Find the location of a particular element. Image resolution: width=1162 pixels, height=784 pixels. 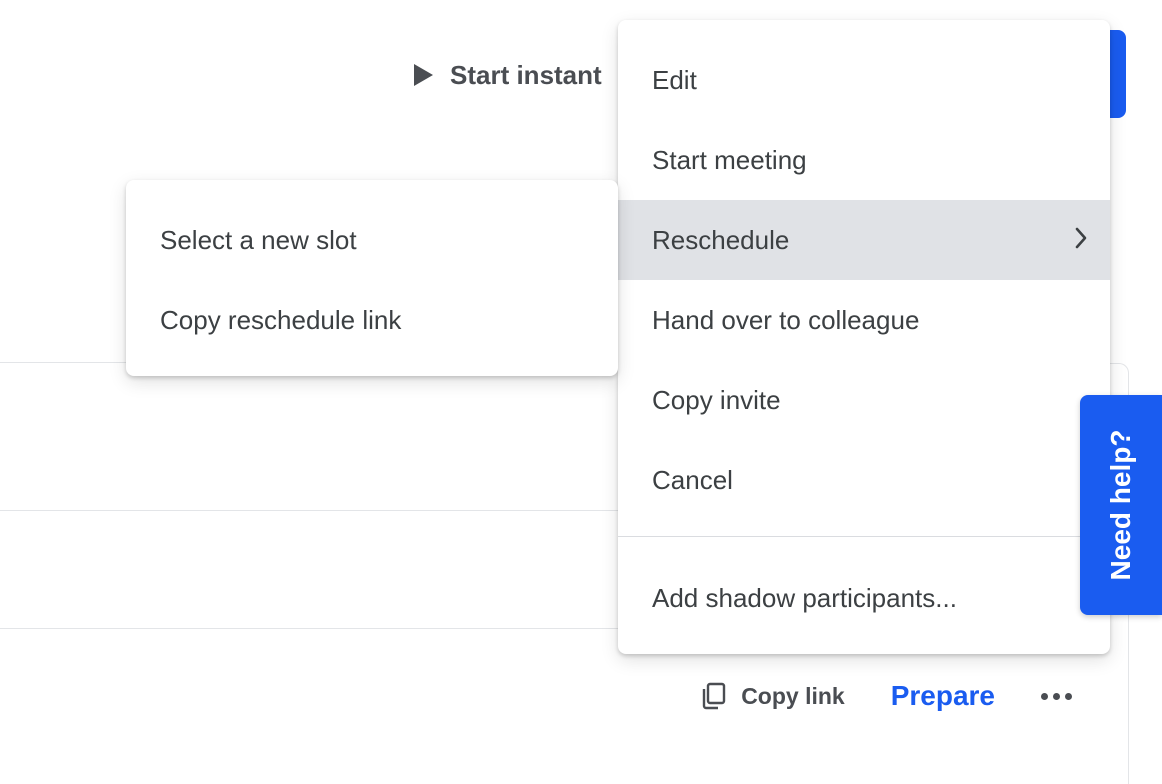

play-icon is located at coordinates (423, 75).